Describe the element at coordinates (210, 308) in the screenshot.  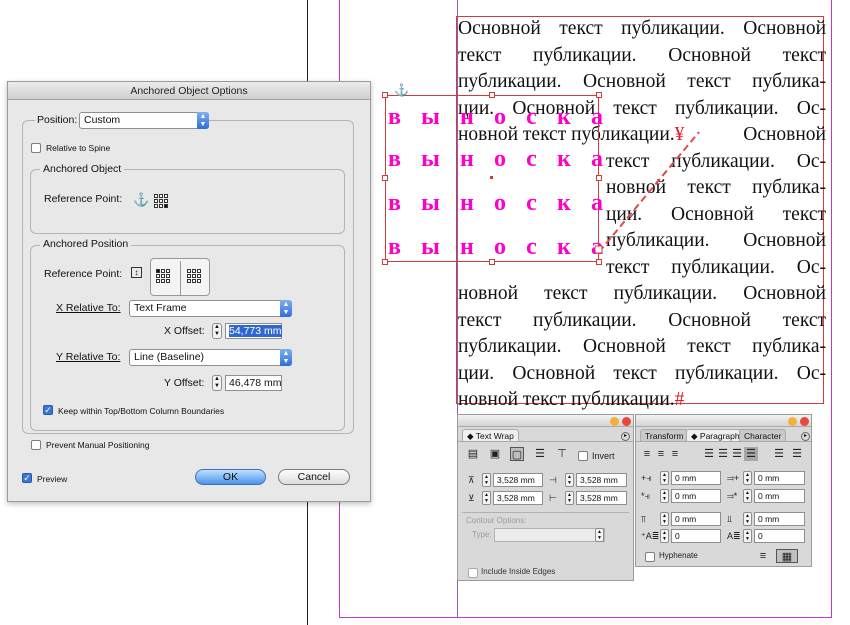
I see `x-relative-select: Text Frame ▲ ▼` at that location.